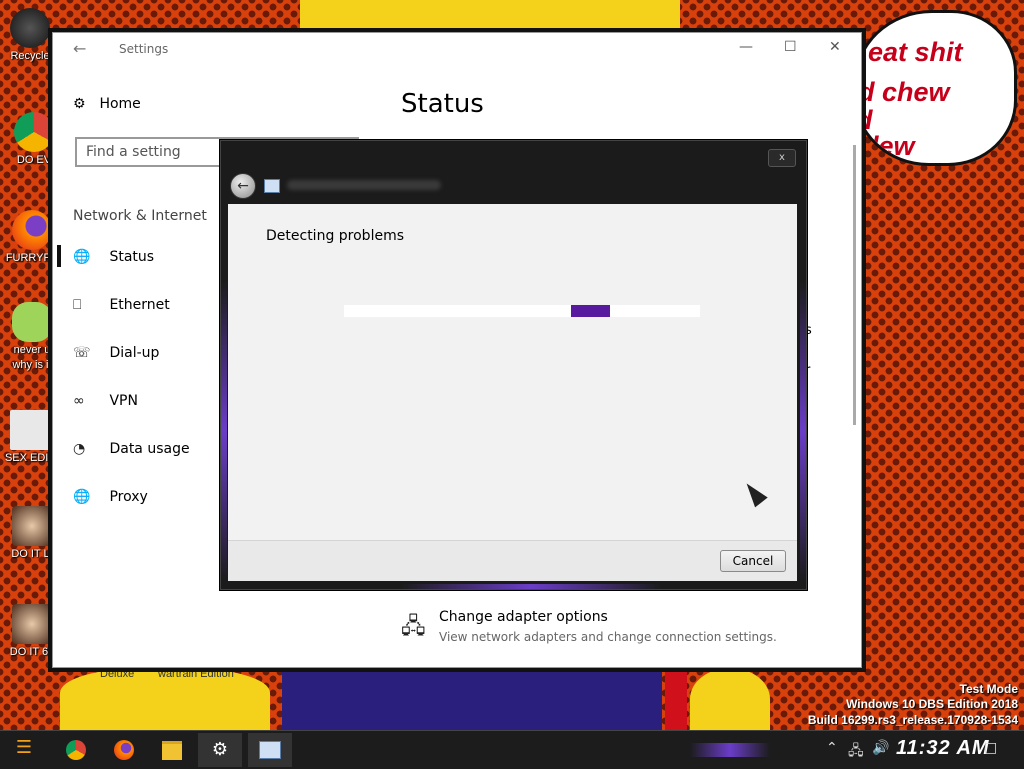 The image size is (1024, 769). I want to click on volume-icon: 🔊, so click(880, 748).